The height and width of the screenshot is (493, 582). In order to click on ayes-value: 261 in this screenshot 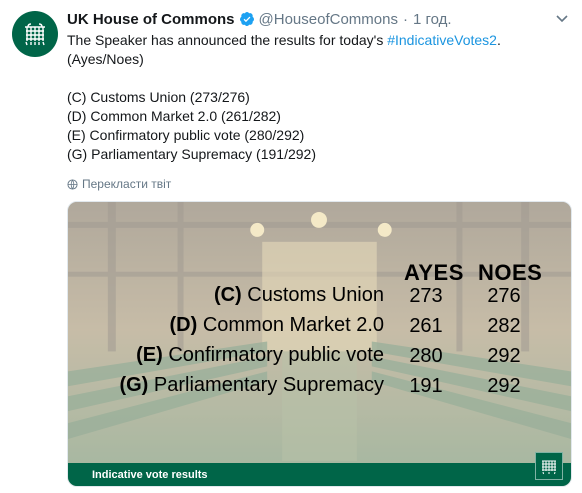, I will do `click(426, 326)`.